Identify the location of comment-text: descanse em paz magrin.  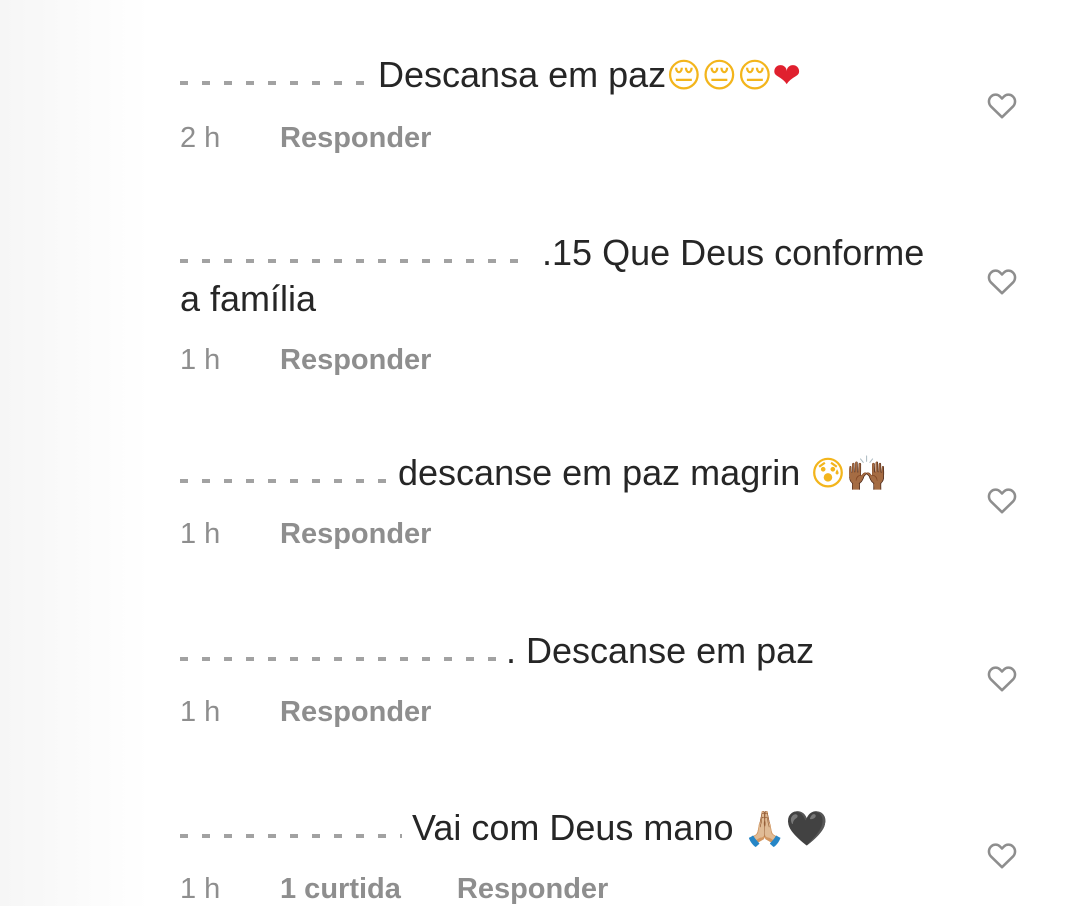
(599, 472).